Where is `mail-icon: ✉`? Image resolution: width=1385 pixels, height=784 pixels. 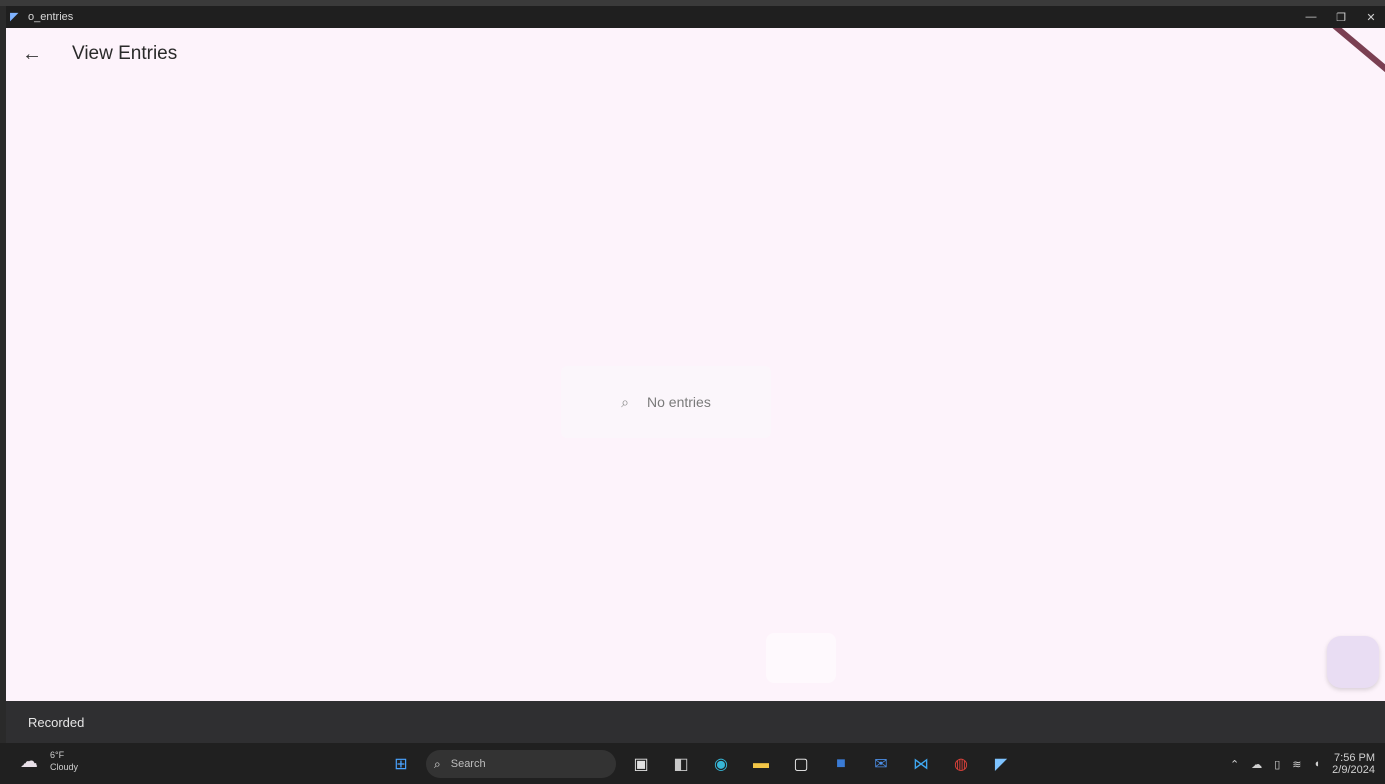 mail-icon: ✉ is located at coordinates (881, 764).